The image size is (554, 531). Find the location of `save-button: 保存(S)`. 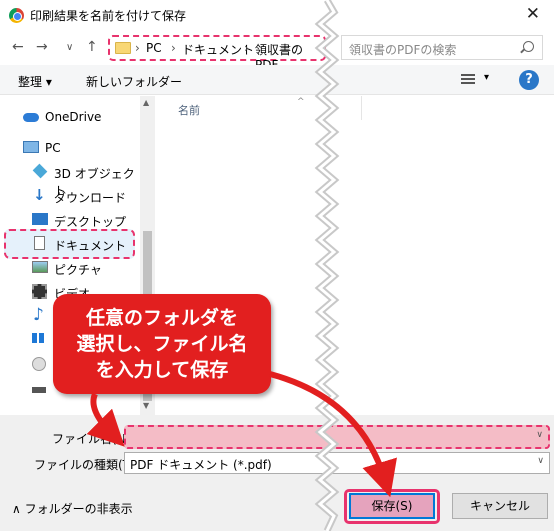

save-button: 保存(S) is located at coordinates (392, 506).